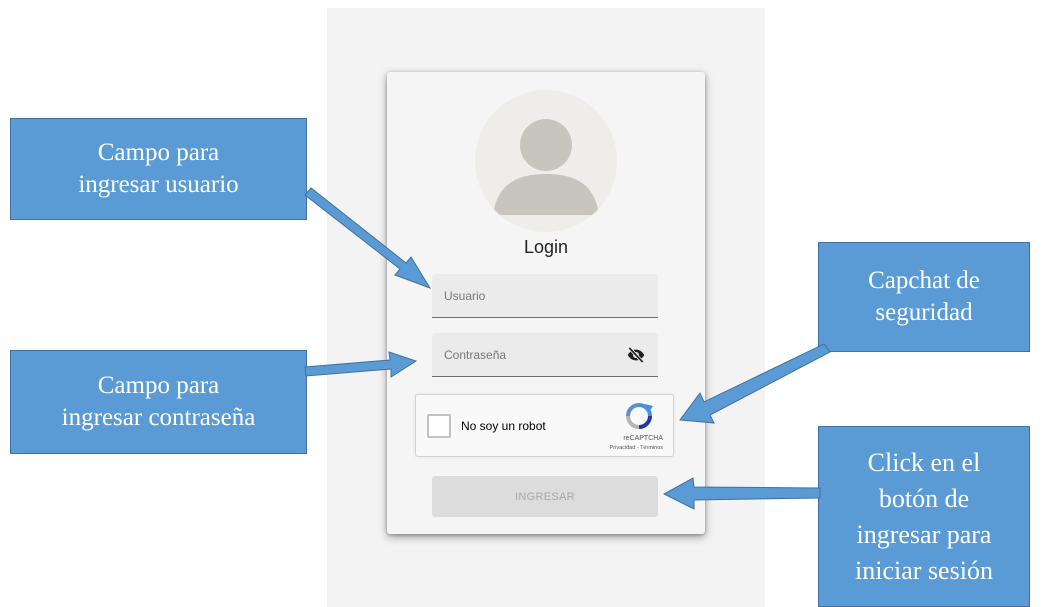  I want to click on captcha-label: No soy un robot, so click(503, 426).